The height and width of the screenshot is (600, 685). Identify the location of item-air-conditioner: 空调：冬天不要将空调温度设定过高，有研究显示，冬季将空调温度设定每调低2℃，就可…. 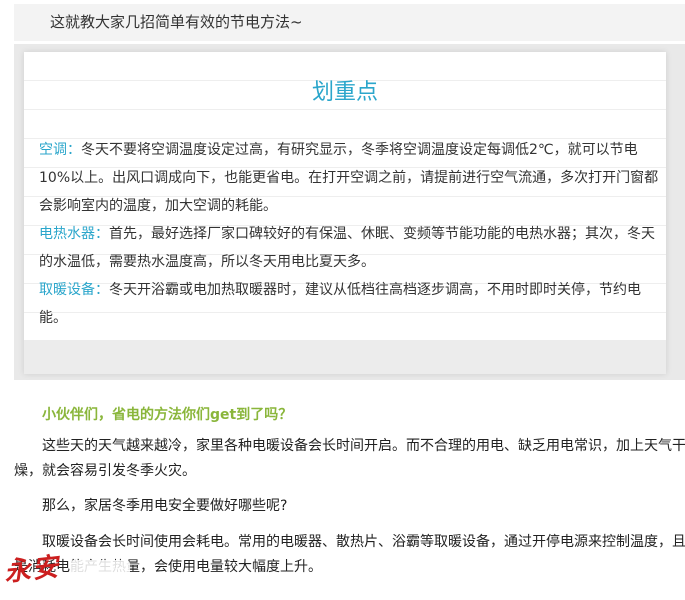
(349, 178).